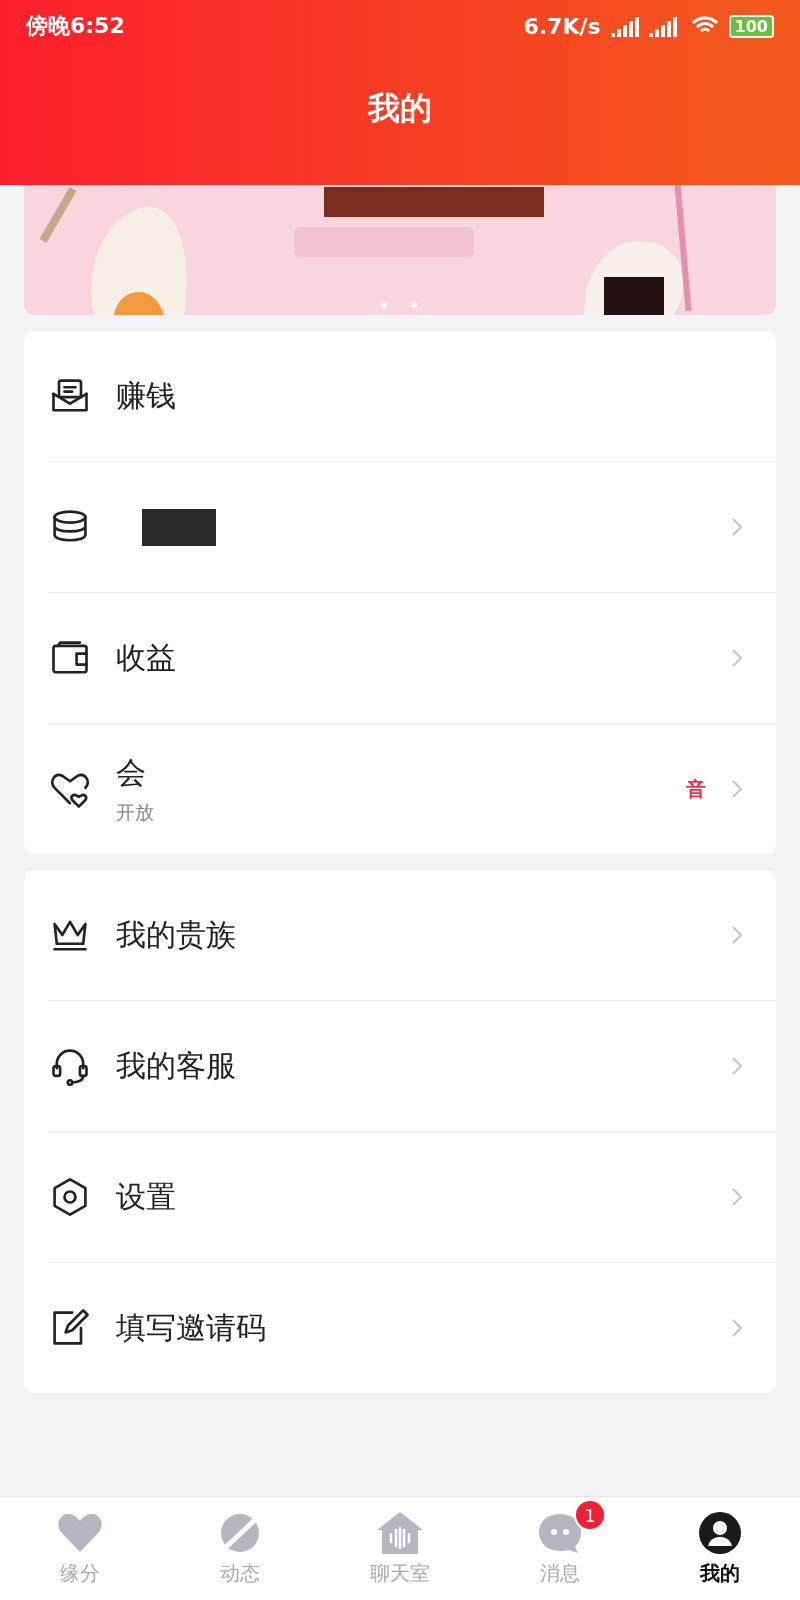  What do you see at coordinates (400, 108) in the screenshot?
I see `page-title: 我的` at bounding box center [400, 108].